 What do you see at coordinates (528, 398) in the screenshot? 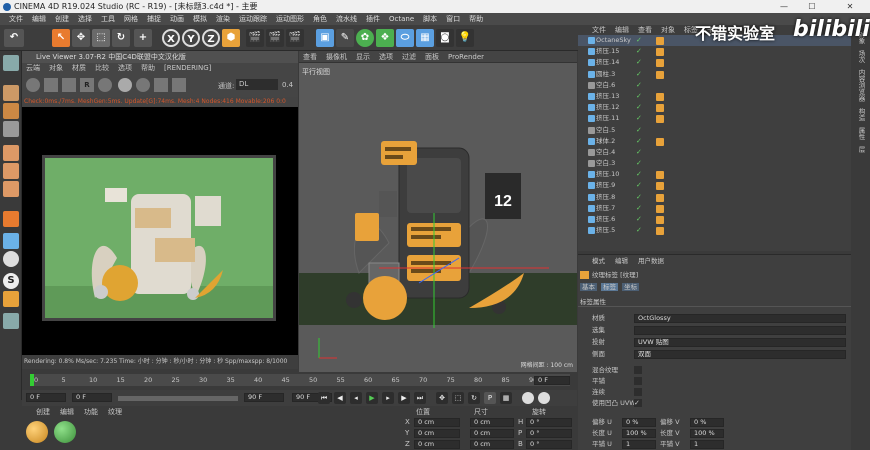
I see `record-button` at bounding box center [528, 398].